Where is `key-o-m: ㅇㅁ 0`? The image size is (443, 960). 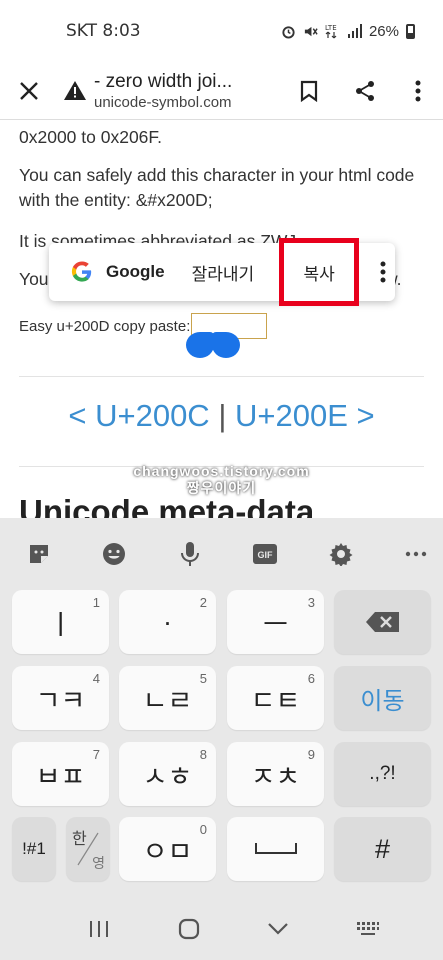
key-o-m: ㅇㅁ 0 is located at coordinates (167, 849).